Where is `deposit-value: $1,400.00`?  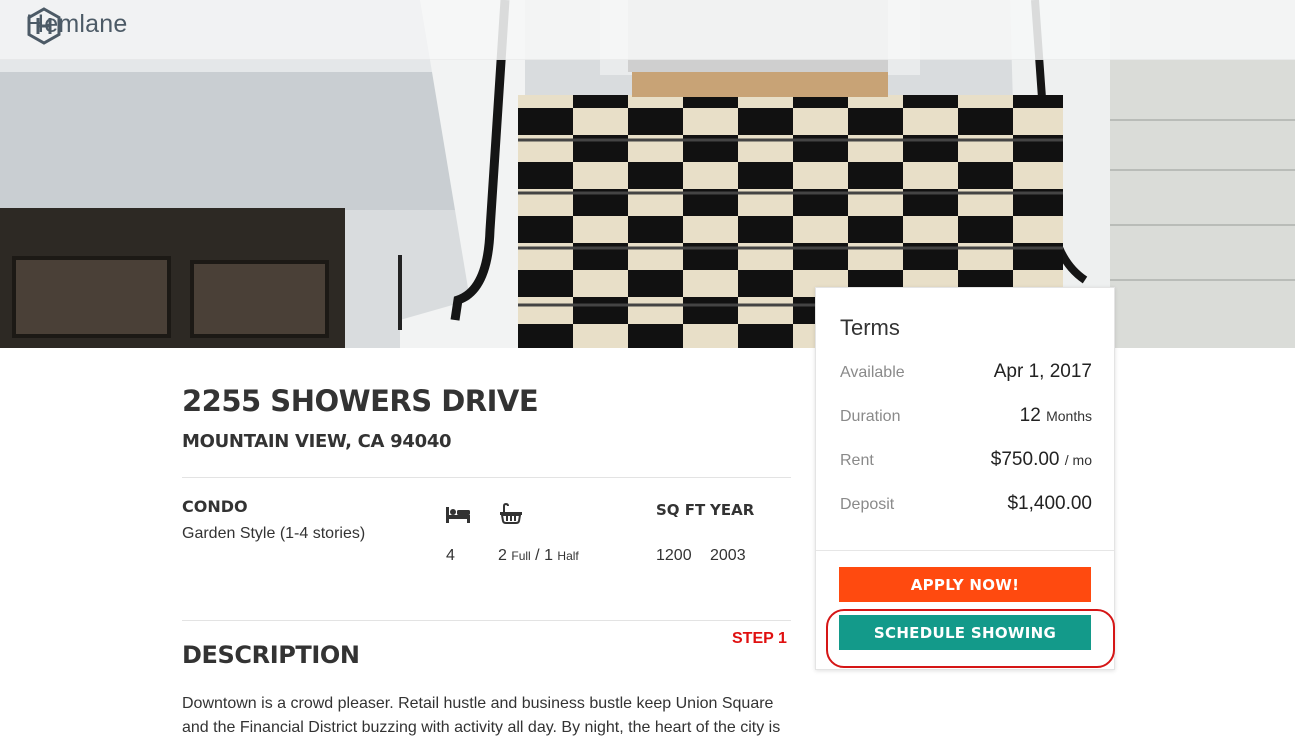 deposit-value: $1,400.00 is located at coordinates (1049, 503).